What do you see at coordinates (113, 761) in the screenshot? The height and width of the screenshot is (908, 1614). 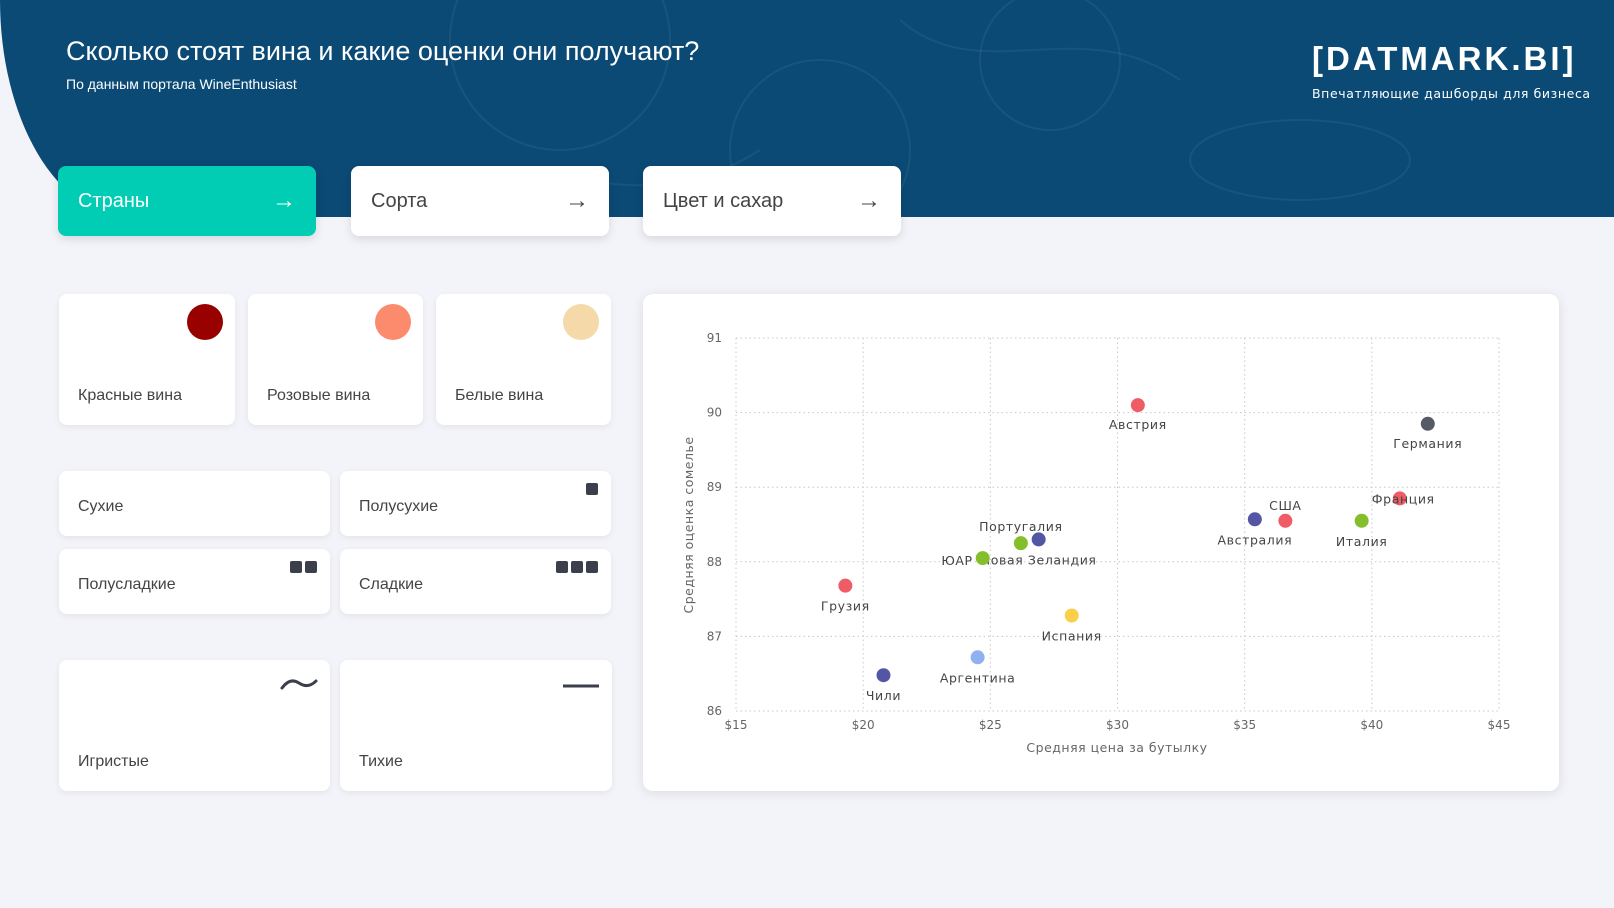 I see `filter-sparkling-label: Игристые` at bounding box center [113, 761].